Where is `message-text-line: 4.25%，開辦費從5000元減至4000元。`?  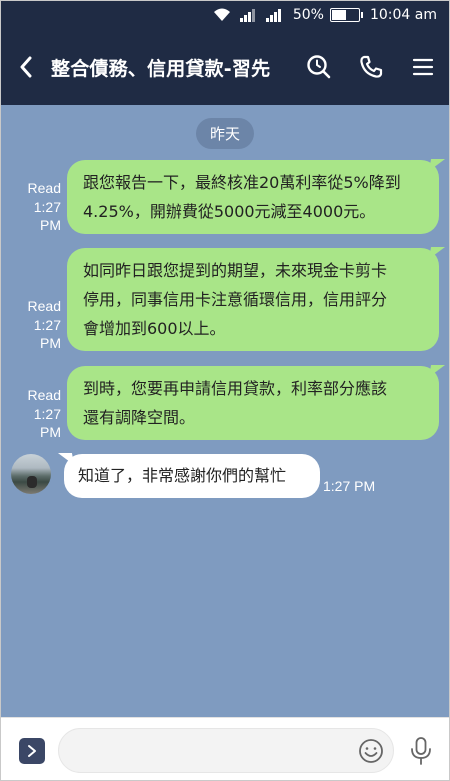
message-text-line: 4.25%，開辦費從5000元減至4000元。 is located at coordinates (229, 211).